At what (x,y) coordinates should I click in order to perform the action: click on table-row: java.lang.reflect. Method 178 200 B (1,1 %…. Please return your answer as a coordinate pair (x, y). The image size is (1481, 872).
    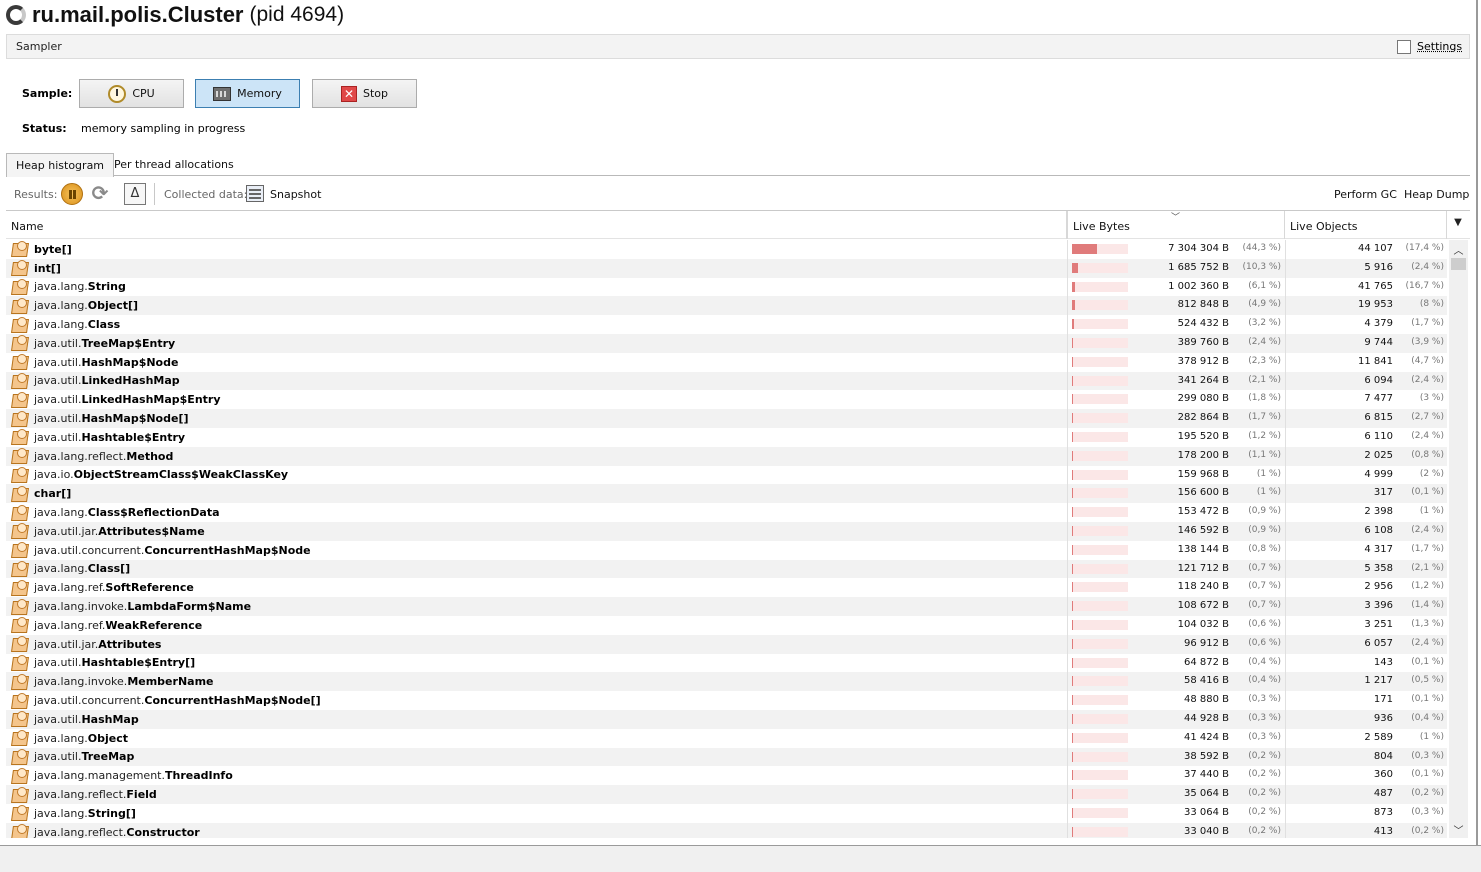
    Looking at the image, I should click on (726, 456).